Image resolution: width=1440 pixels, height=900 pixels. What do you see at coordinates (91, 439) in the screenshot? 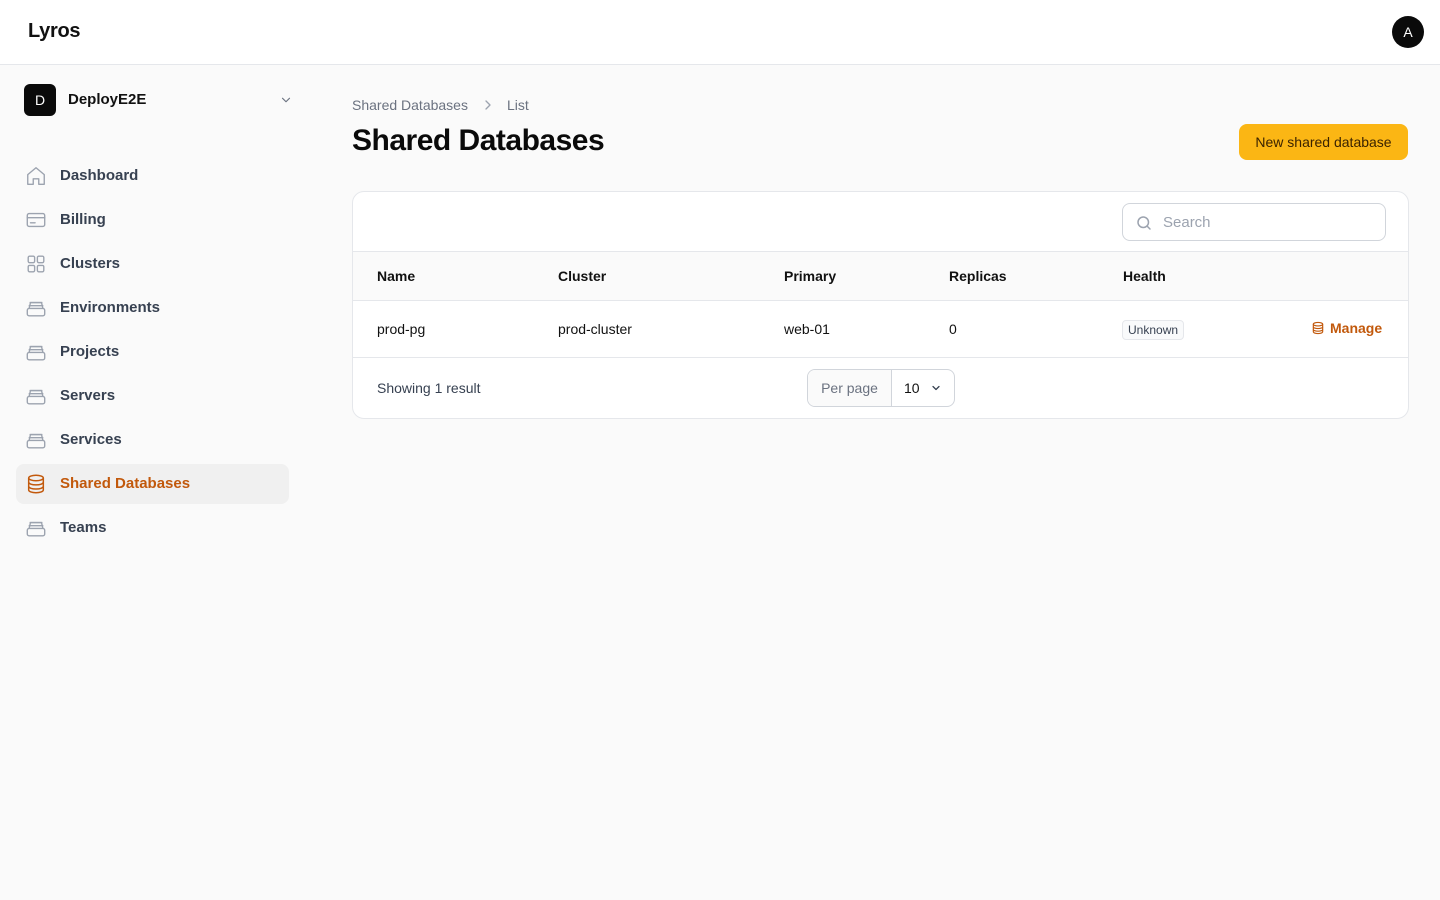
I see `sidebar-item-label: Services` at bounding box center [91, 439].